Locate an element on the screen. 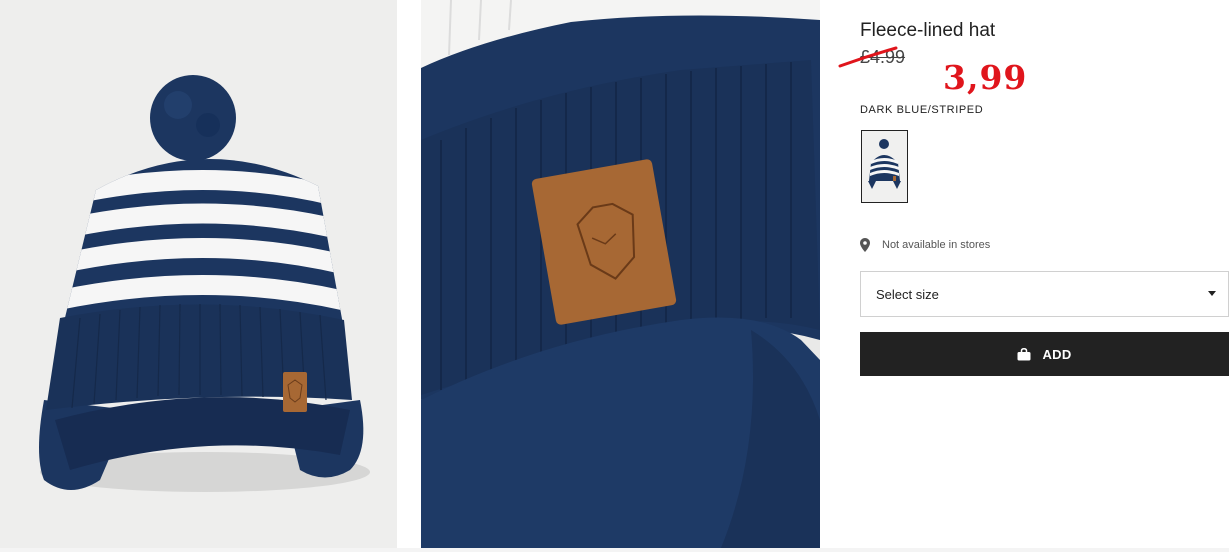  location-pin-icon is located at coordinates (865, 245).